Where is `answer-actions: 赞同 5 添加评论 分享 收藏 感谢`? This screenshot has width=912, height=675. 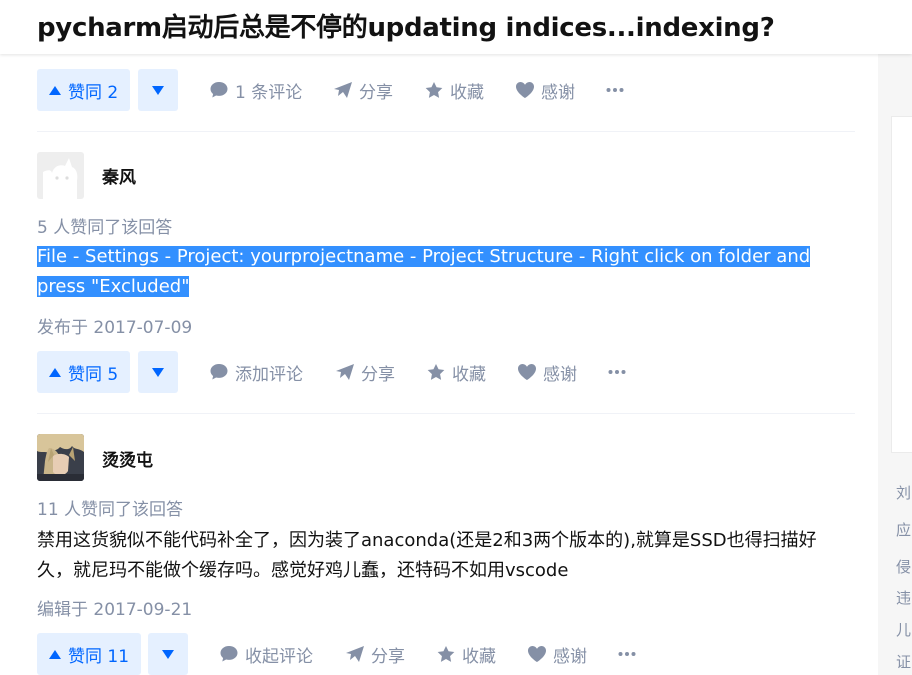
answer-actions: 赞同 5 添加评论 分享 收藏 感谢 is located at coordinates (447, 372).